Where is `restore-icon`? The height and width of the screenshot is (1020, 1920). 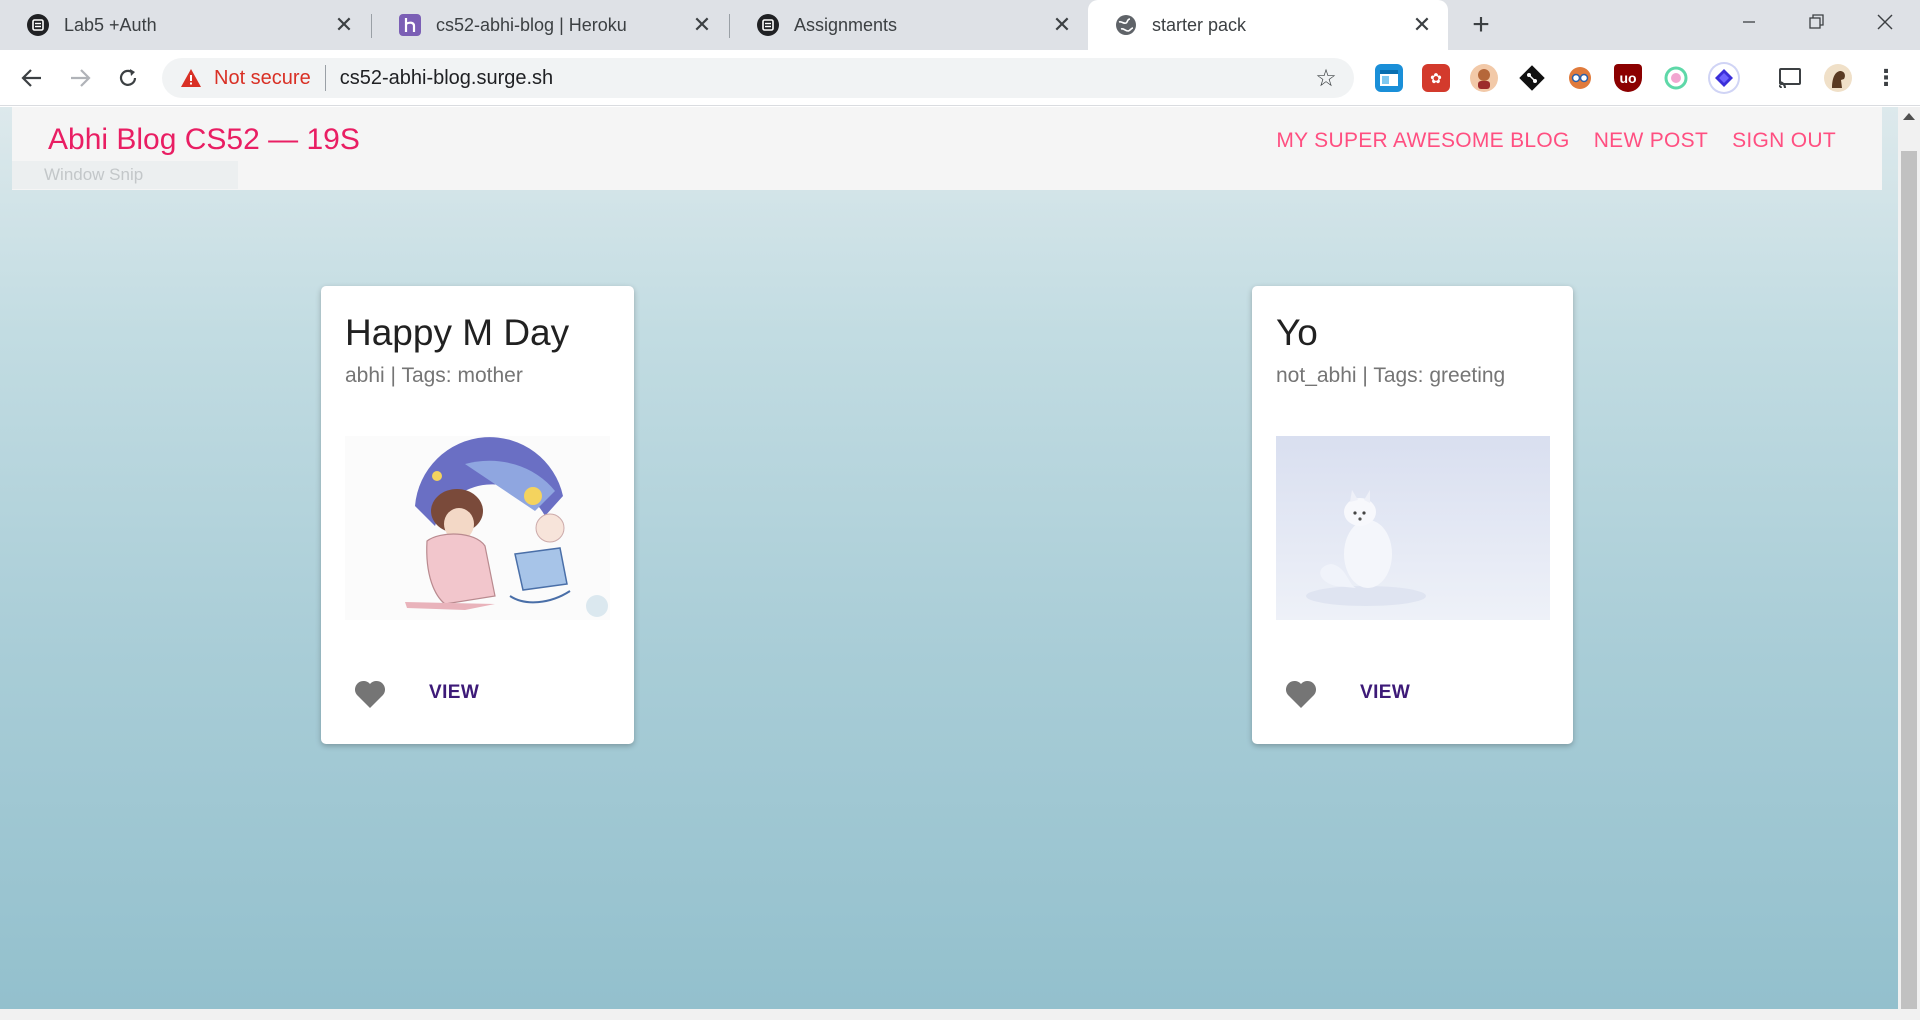 restore-icon is located at coordinates (1817, 22).